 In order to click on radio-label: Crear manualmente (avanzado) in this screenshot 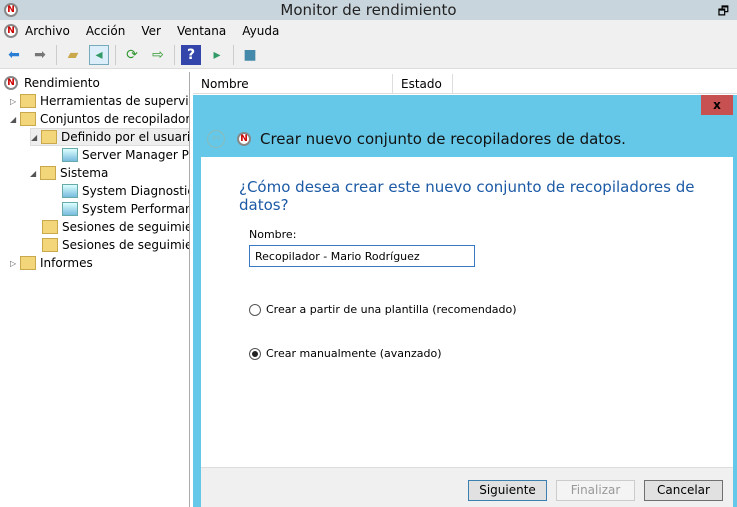, I will do `click(354, 353)`.